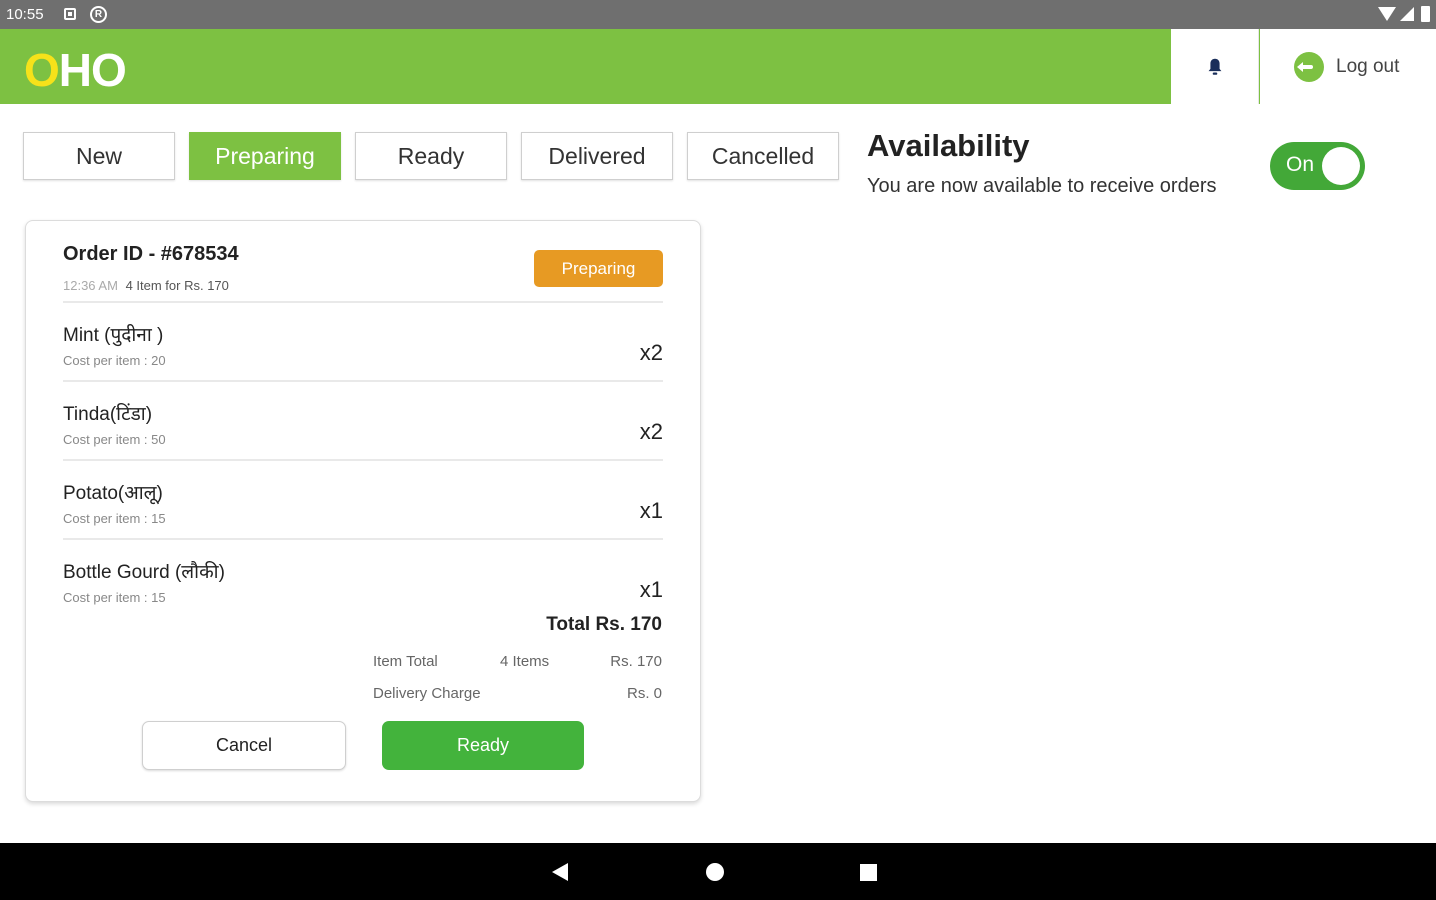 This screenshot has width=1436, height=900. What do you see at coordinates (151, 254) in the screenshot?
I see `order-id: Order ID - #678534` at bounding box center [151, 254].